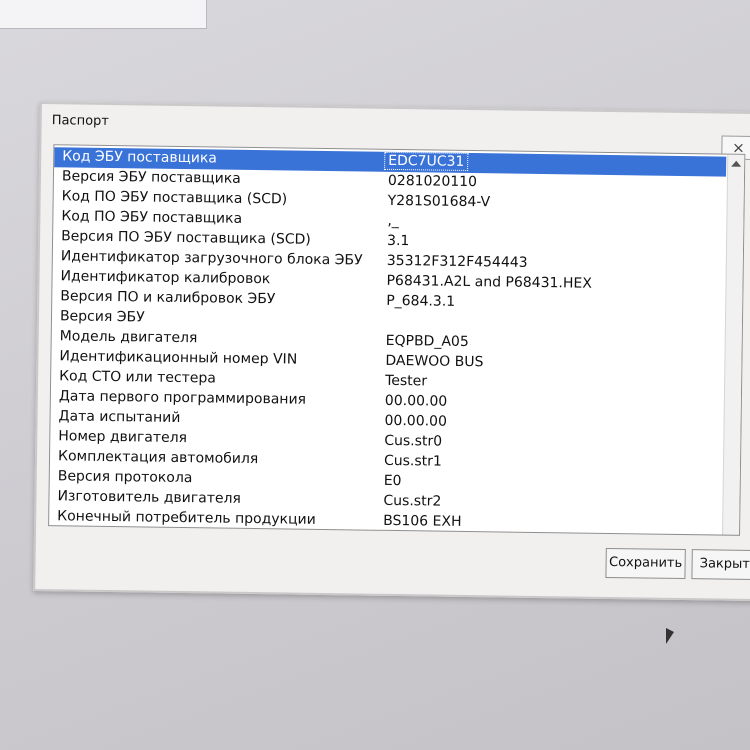  What do you see at coordinates (720, 565) in the screenshot?
I see `close-button: Закрыть` at bounding box center [720, 565].